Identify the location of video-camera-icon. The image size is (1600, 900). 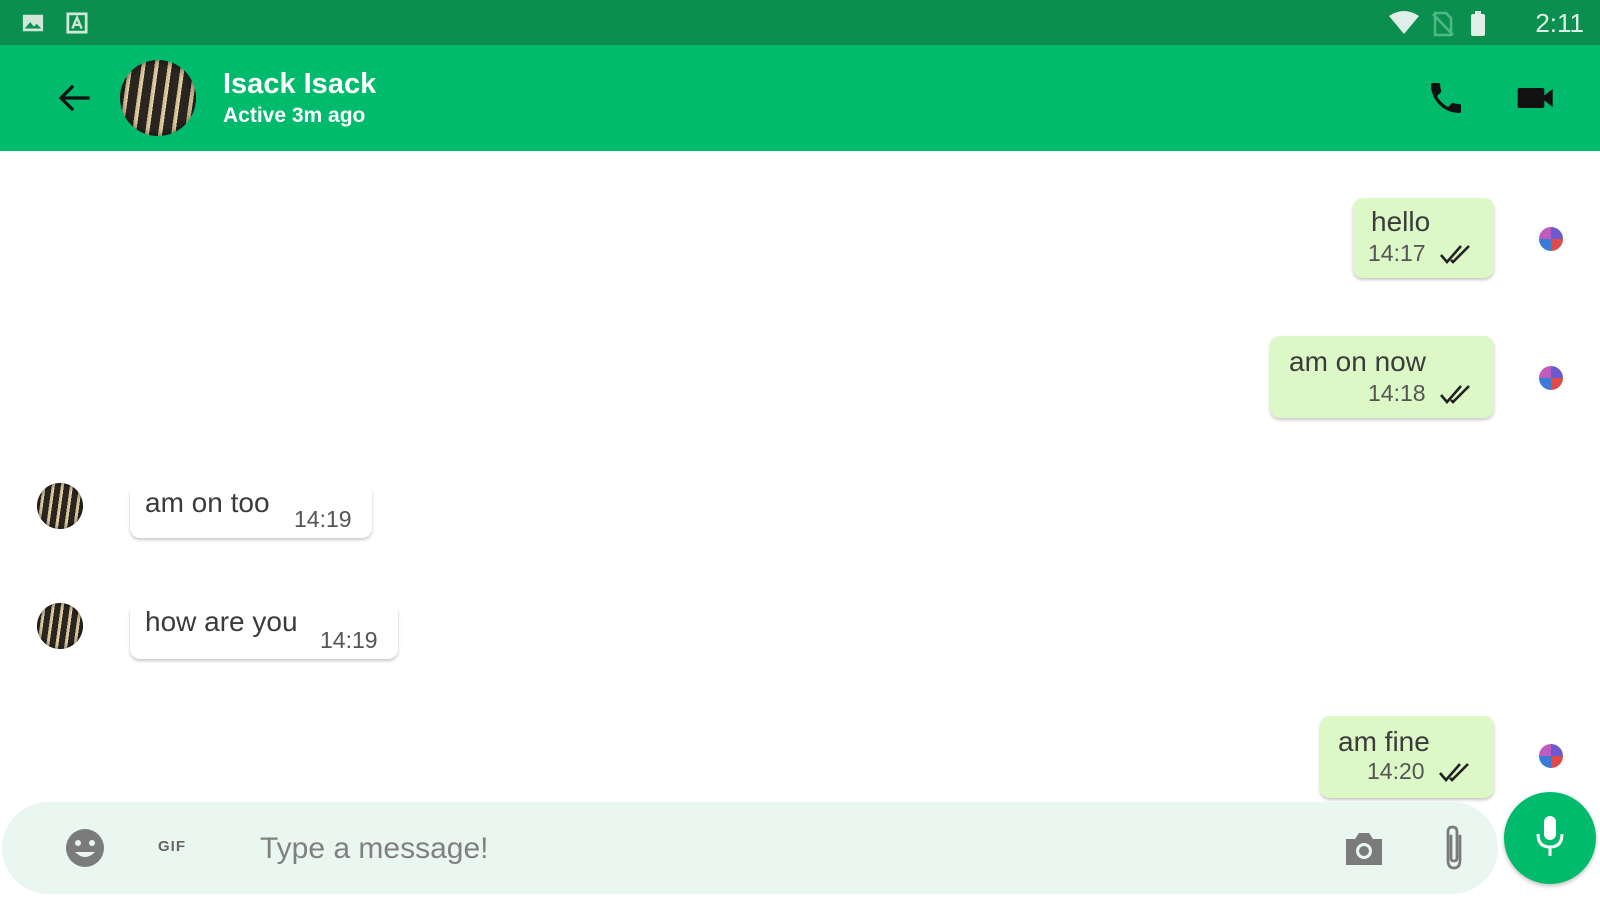
(1536, 98).